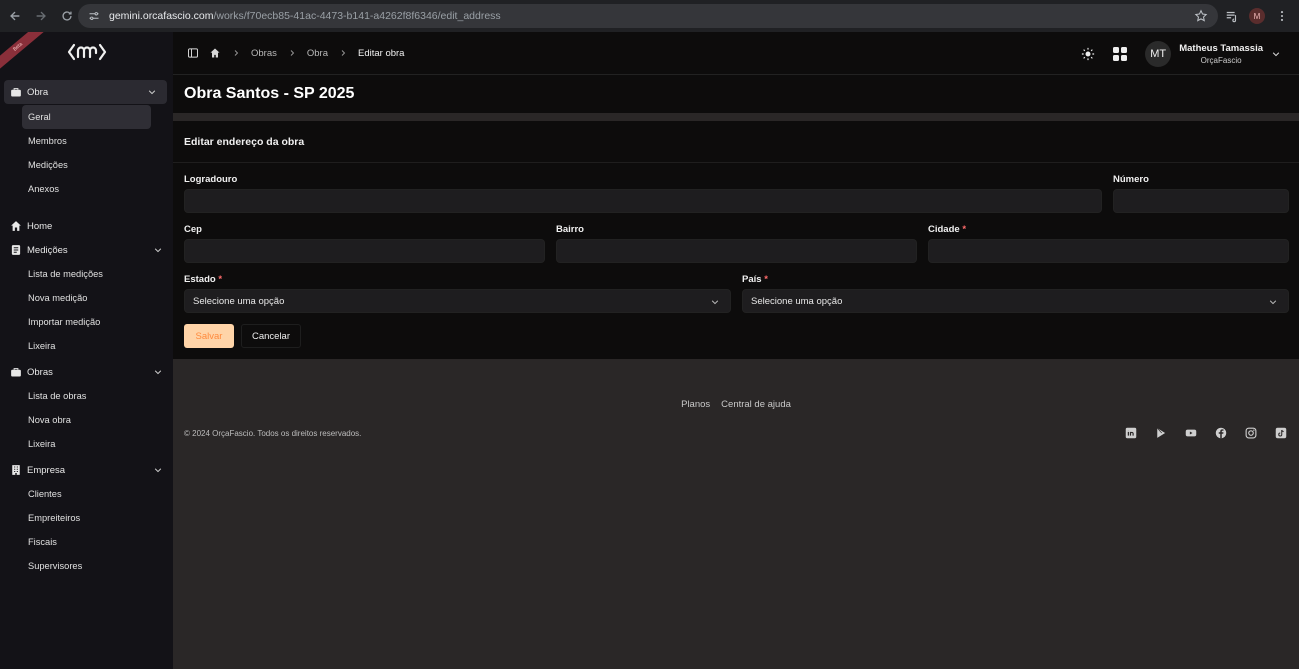 The height and width of the screenshot is (669, 1299). What do you see at coordinates (86, 470) in the screenshot?
I see `sidebar-section-empresa: Empresa` at bounding box center [86, 470].